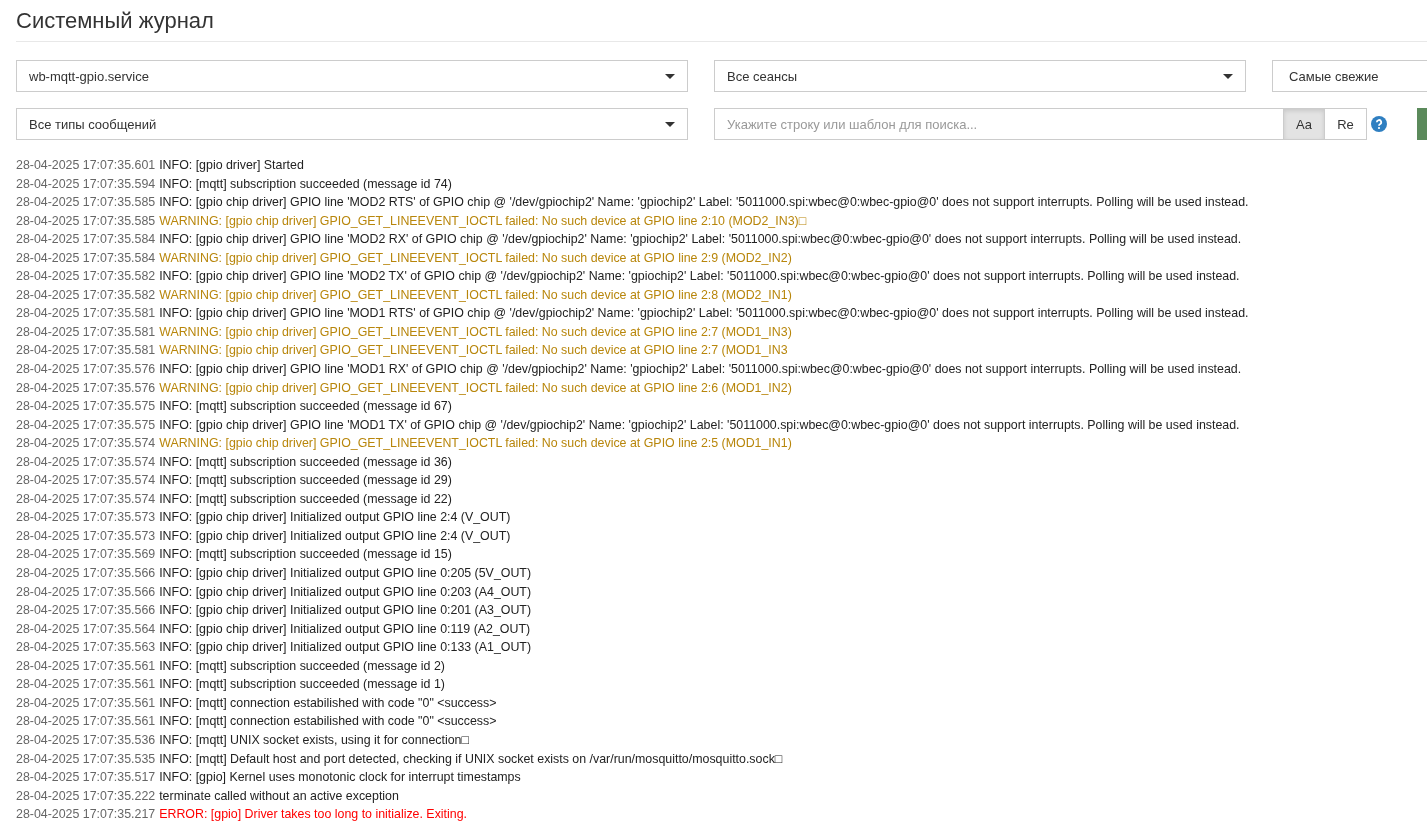 Image resolution: width=1427 pixels, height=823 pixels. Describe the element at coordinates (313, 814) in the screenshot. I see `log-message: ERROR: [gpio] Driver takes too long to initialize. Exiting.` at that location.